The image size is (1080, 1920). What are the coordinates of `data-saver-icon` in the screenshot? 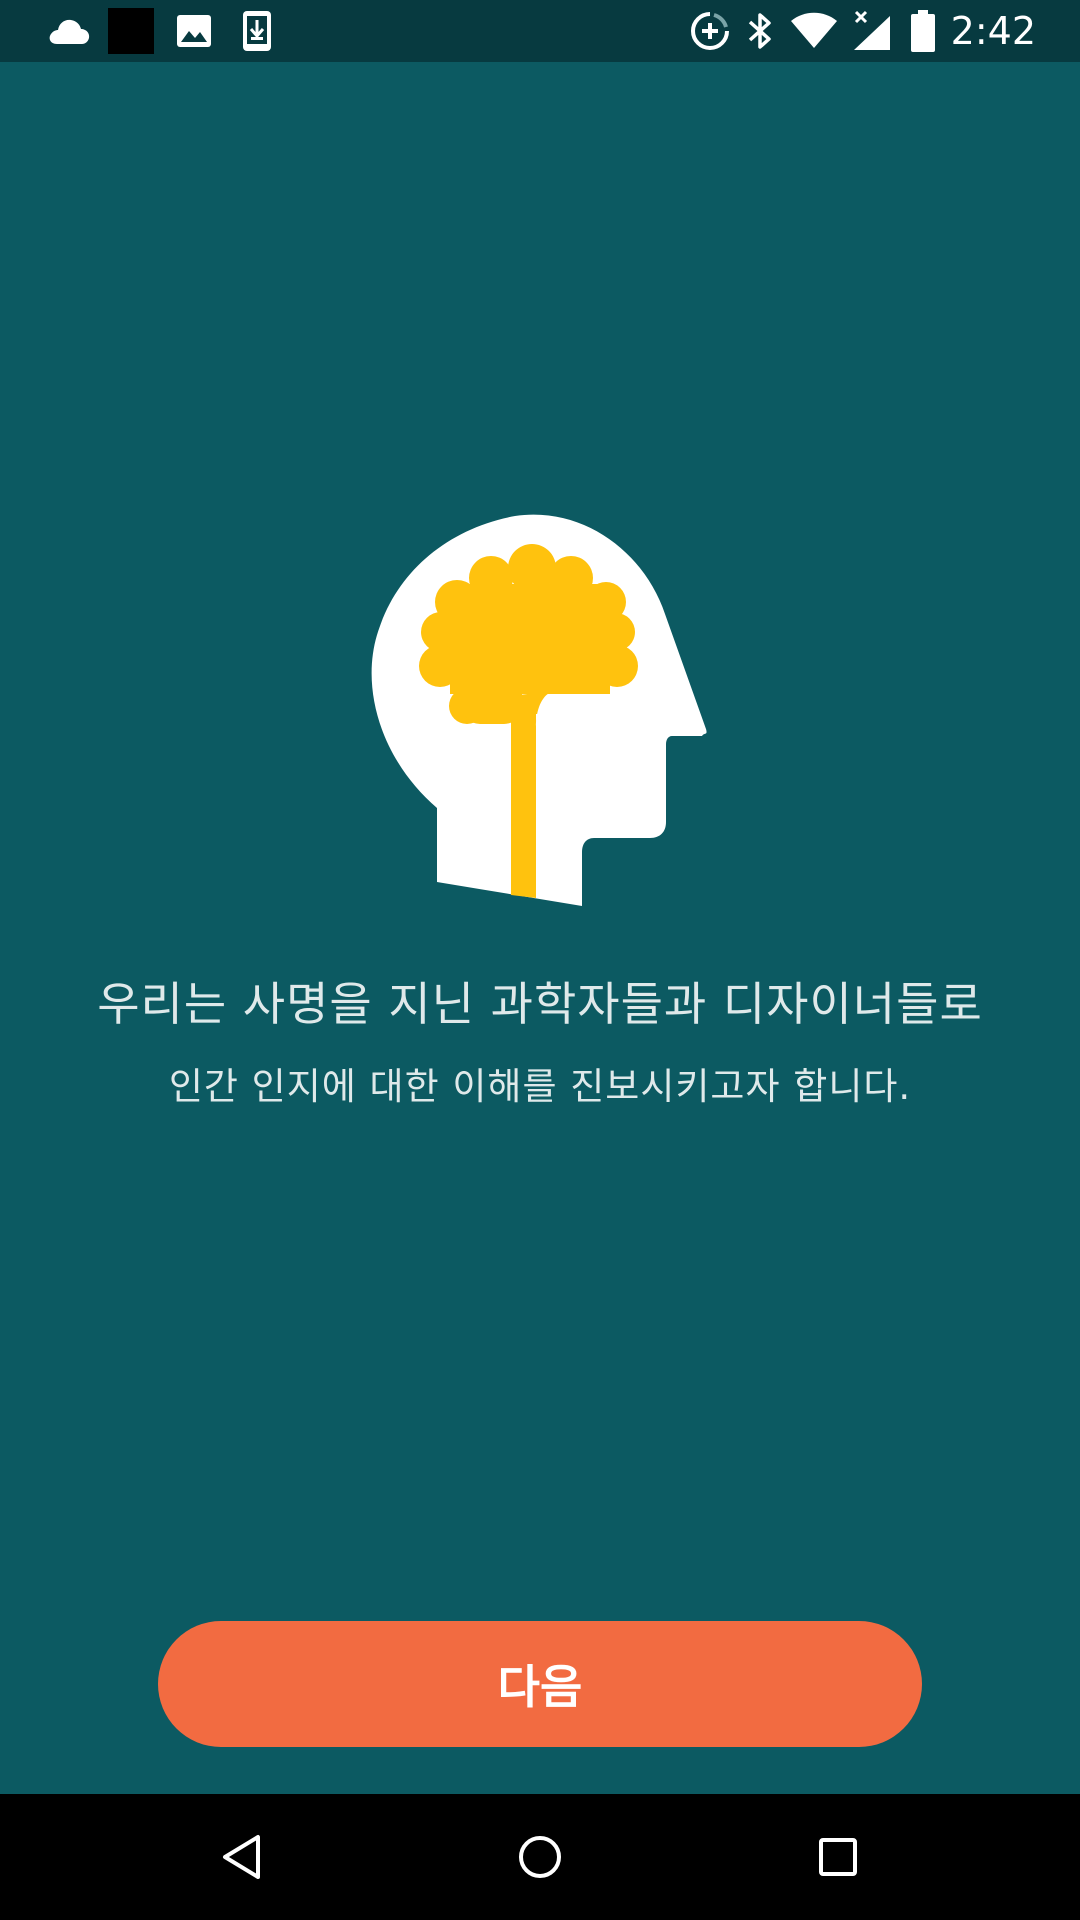 It's located at (710, 31).